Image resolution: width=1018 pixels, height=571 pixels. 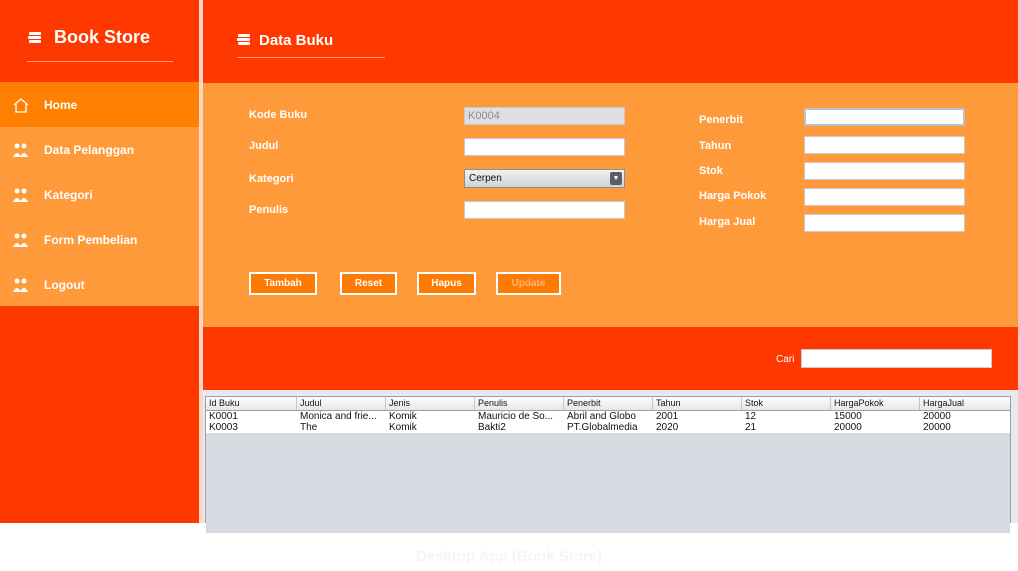 I want to click on column-header: Id Buku, so click(x=251, y=403).